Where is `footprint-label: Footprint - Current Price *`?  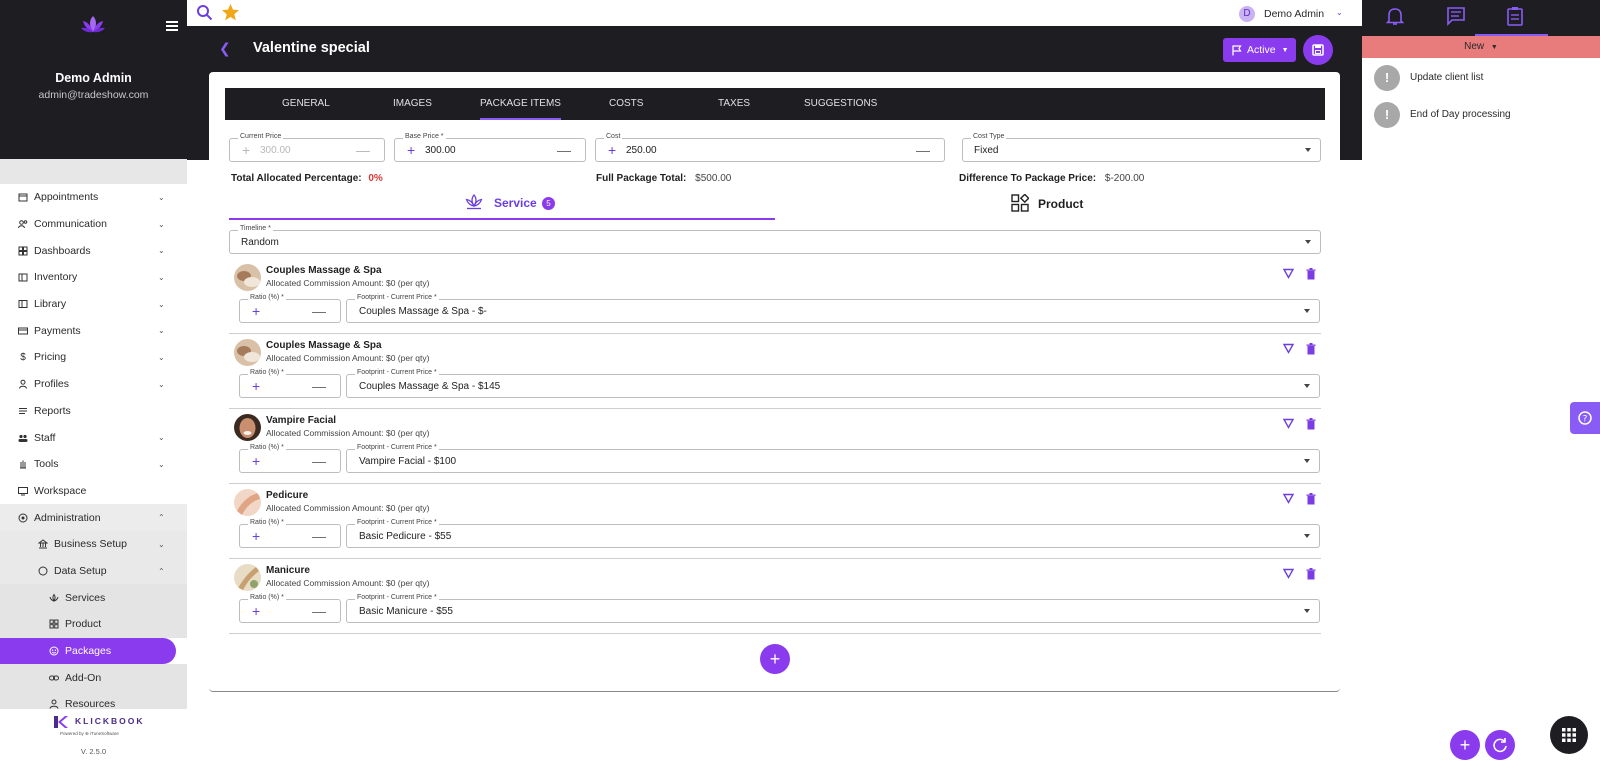 footprint-label: Footprint - Current Price * is located at coordinates (397, 522).